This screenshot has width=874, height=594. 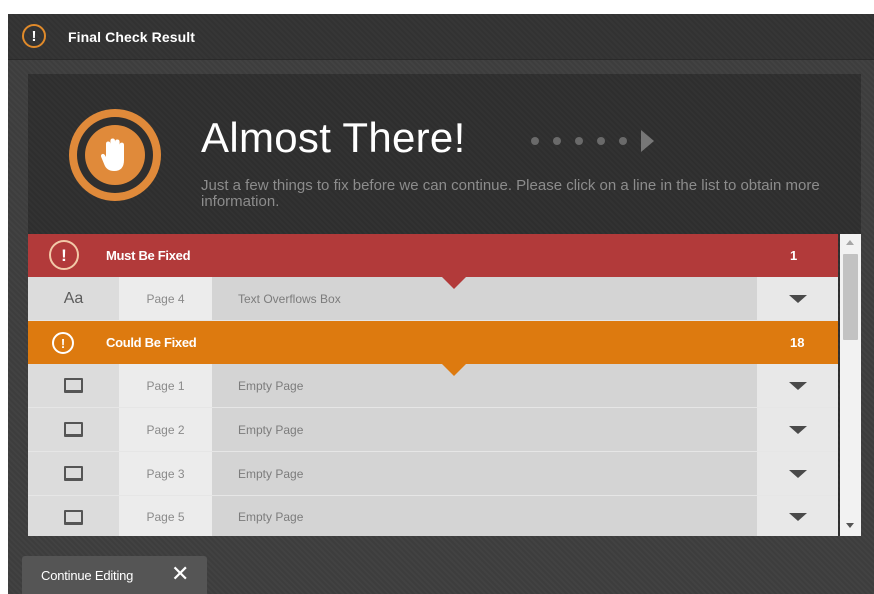 I want to click on list-item: Page 3 Empty Page, so click(x=433, y=474).